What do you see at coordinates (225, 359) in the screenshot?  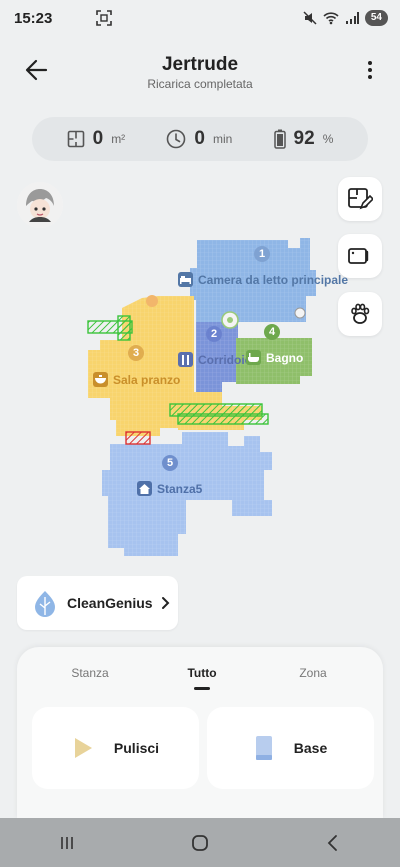 I see `room-2-name: Corridoio` at bounding box center [225, 359].